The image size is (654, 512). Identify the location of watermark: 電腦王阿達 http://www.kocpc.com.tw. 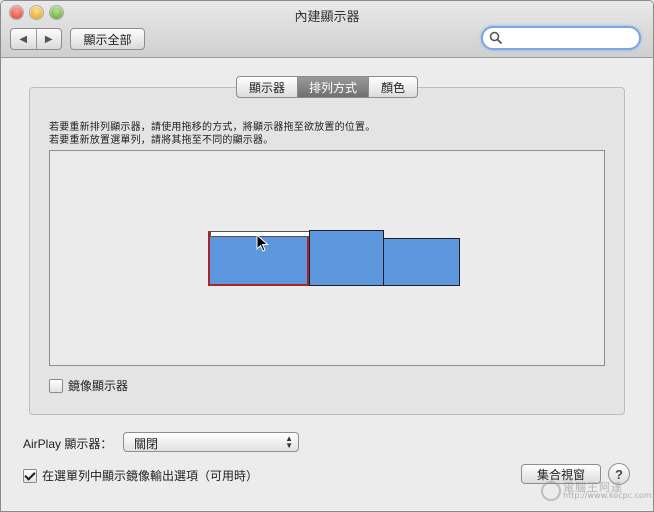
(597, 492).